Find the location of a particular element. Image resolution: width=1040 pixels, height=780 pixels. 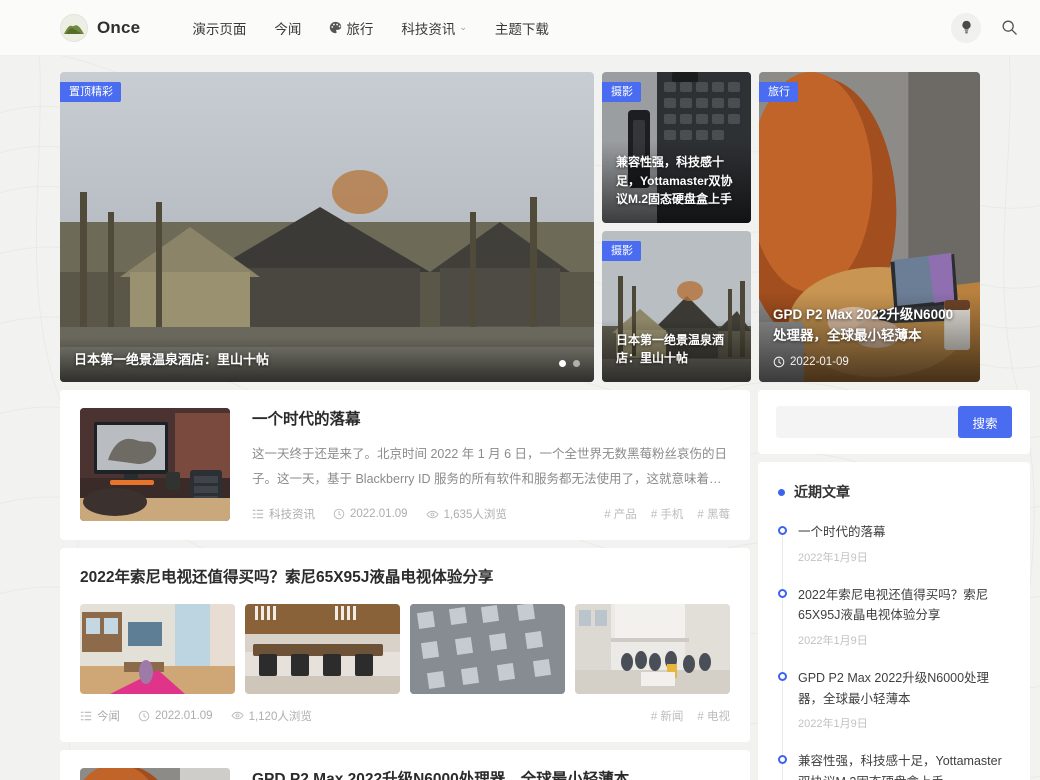

nav-label: 演示页面 is located at coordinates (219, 29).